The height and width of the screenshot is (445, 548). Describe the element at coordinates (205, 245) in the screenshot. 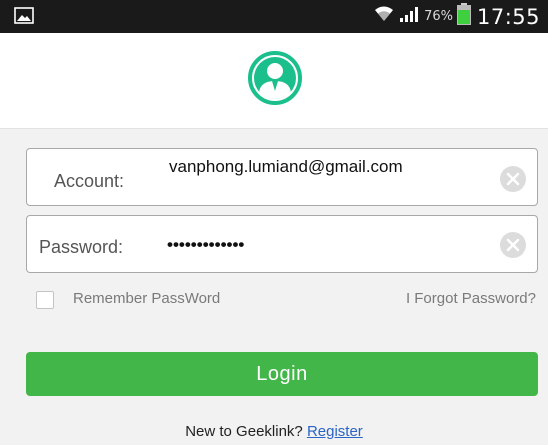

I see `password-input: •••••••••••••` at that location.